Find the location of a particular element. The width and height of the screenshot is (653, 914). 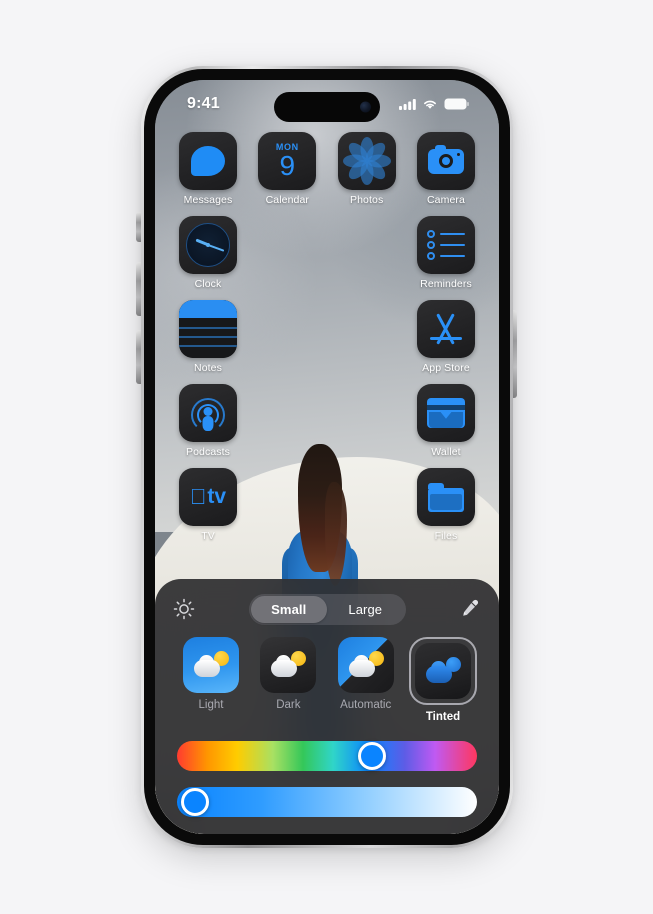

app-camera: Camera is located at coordinates (446, 169).